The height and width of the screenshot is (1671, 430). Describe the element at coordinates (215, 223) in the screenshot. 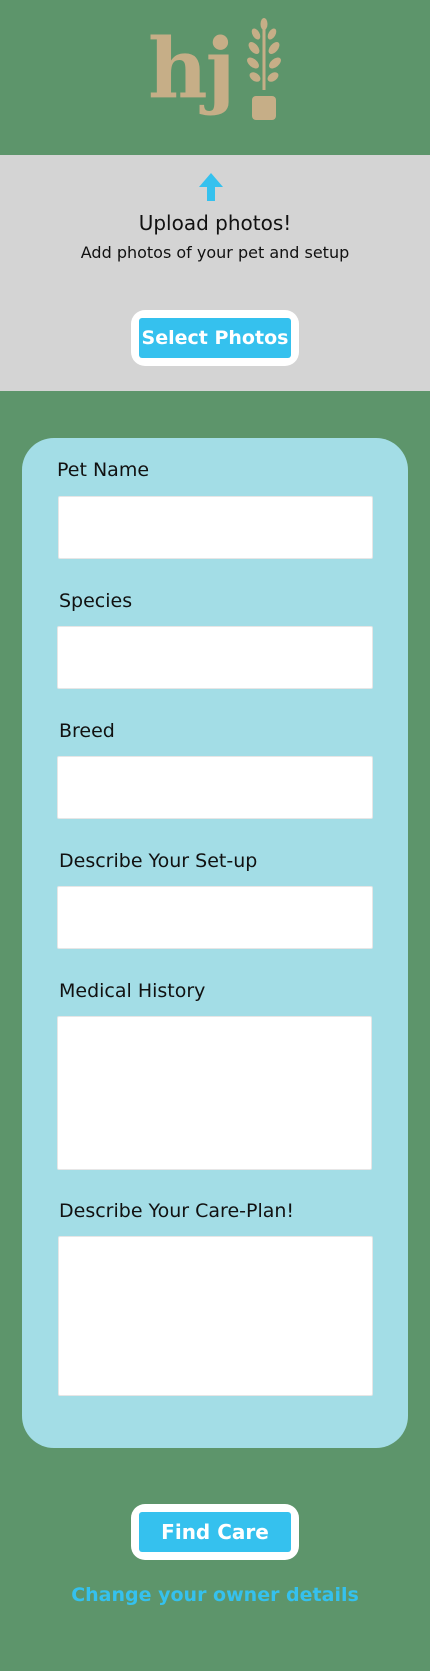

I see `upload-title: Upload photos!` at that location.